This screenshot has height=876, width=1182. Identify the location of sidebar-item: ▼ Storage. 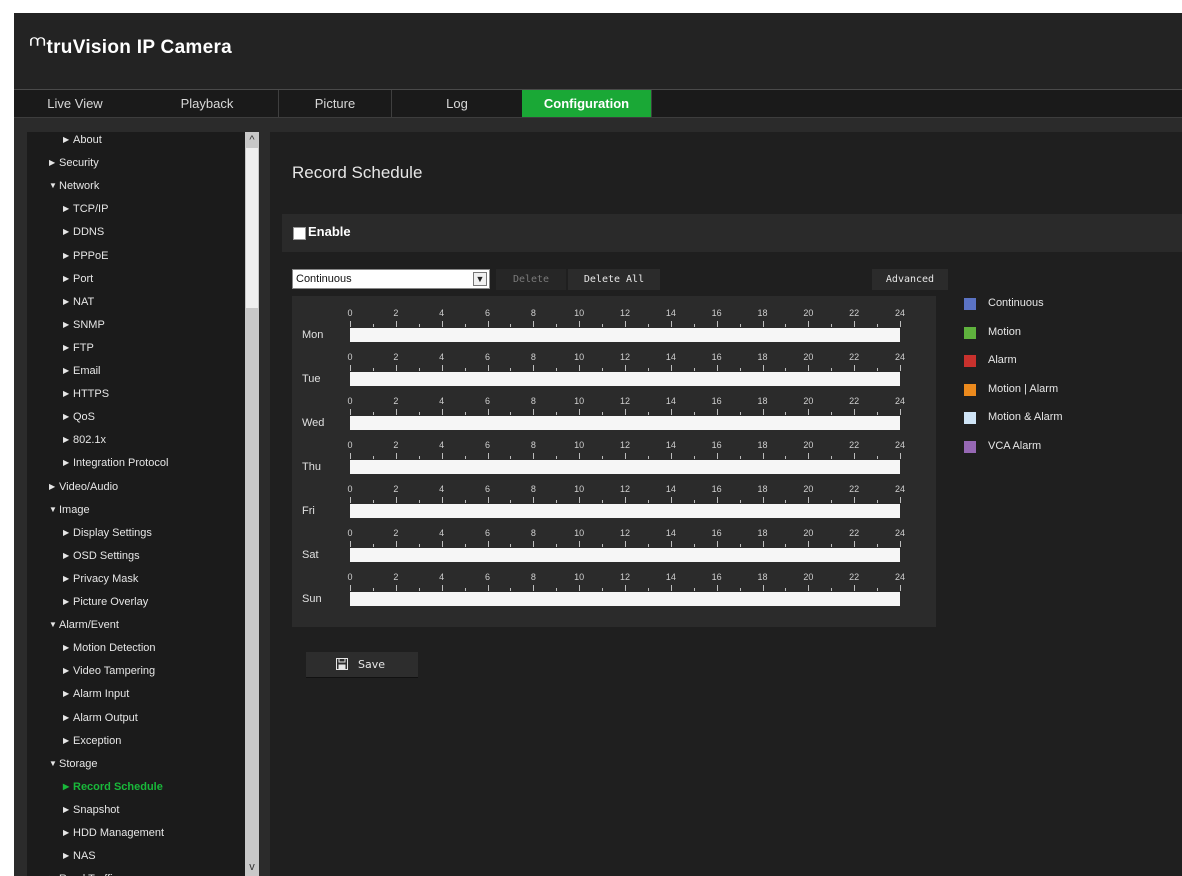
(73, 764).